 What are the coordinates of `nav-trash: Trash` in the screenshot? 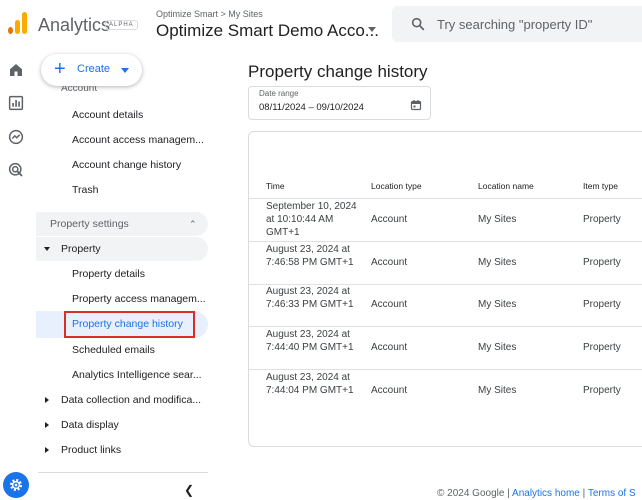 It's located at (85, 190).